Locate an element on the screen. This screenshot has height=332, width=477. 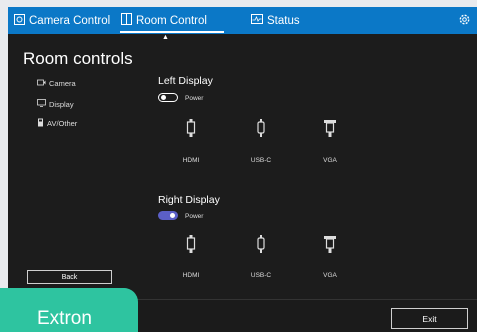
left-display-vga-label: VGA is located at coordinates (330, 160).